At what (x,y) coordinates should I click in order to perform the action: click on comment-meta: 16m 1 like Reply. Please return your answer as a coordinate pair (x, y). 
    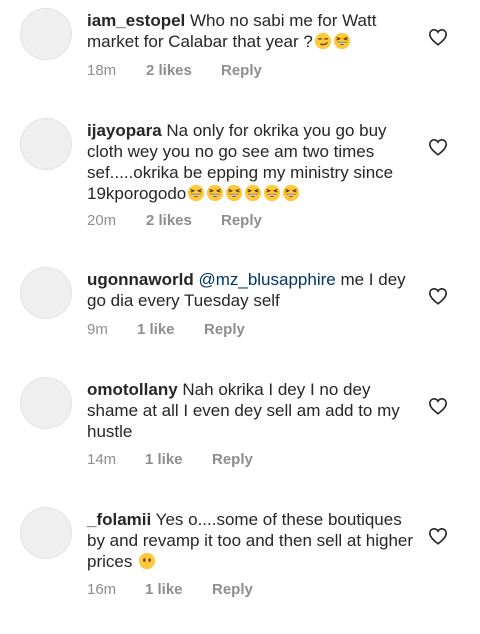
    Looking at the image, I should click on (170, 589).